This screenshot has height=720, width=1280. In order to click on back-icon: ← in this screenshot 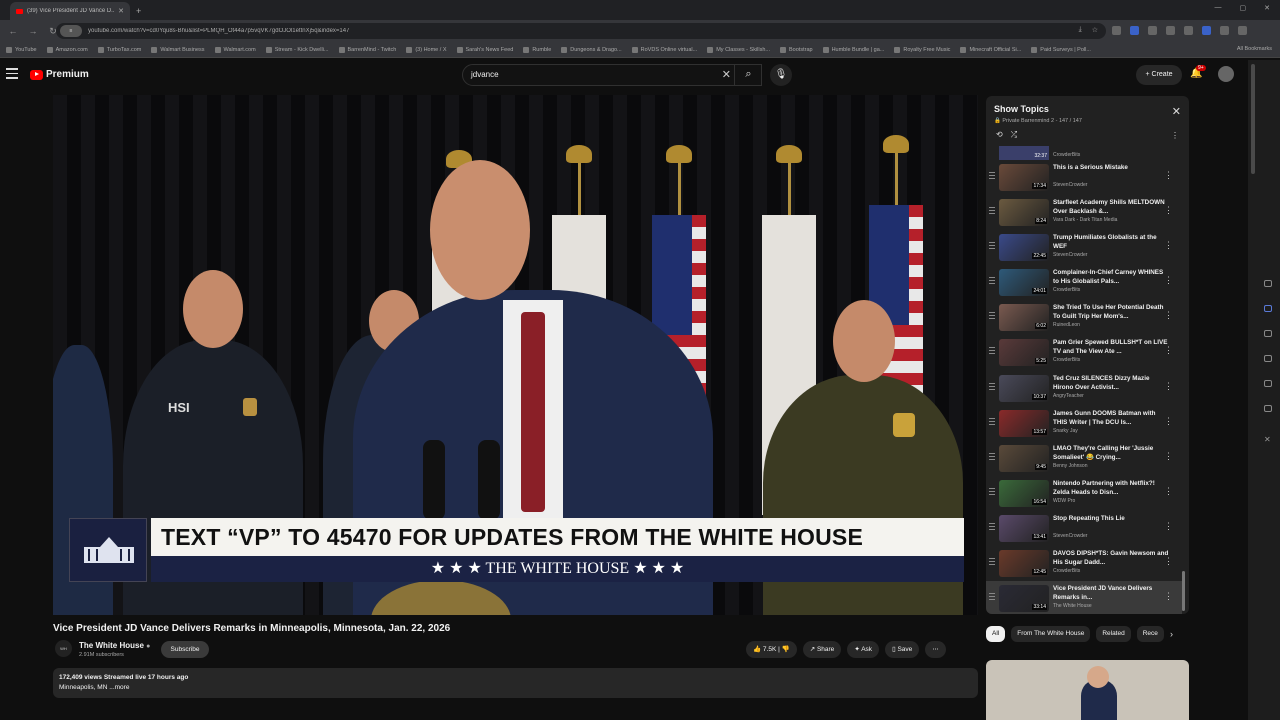, I will do `click(13, 31)`.